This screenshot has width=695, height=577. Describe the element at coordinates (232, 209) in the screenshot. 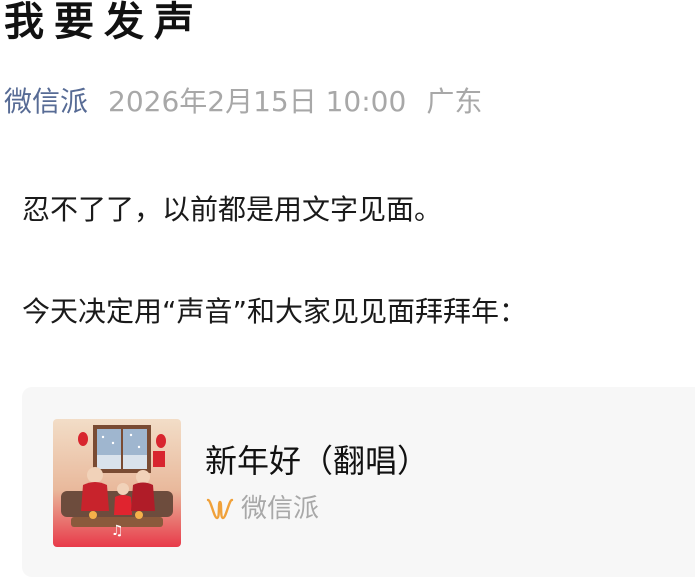

I see `paragraph-1: 忍不了了，以前都是用文字见面。` at that location.